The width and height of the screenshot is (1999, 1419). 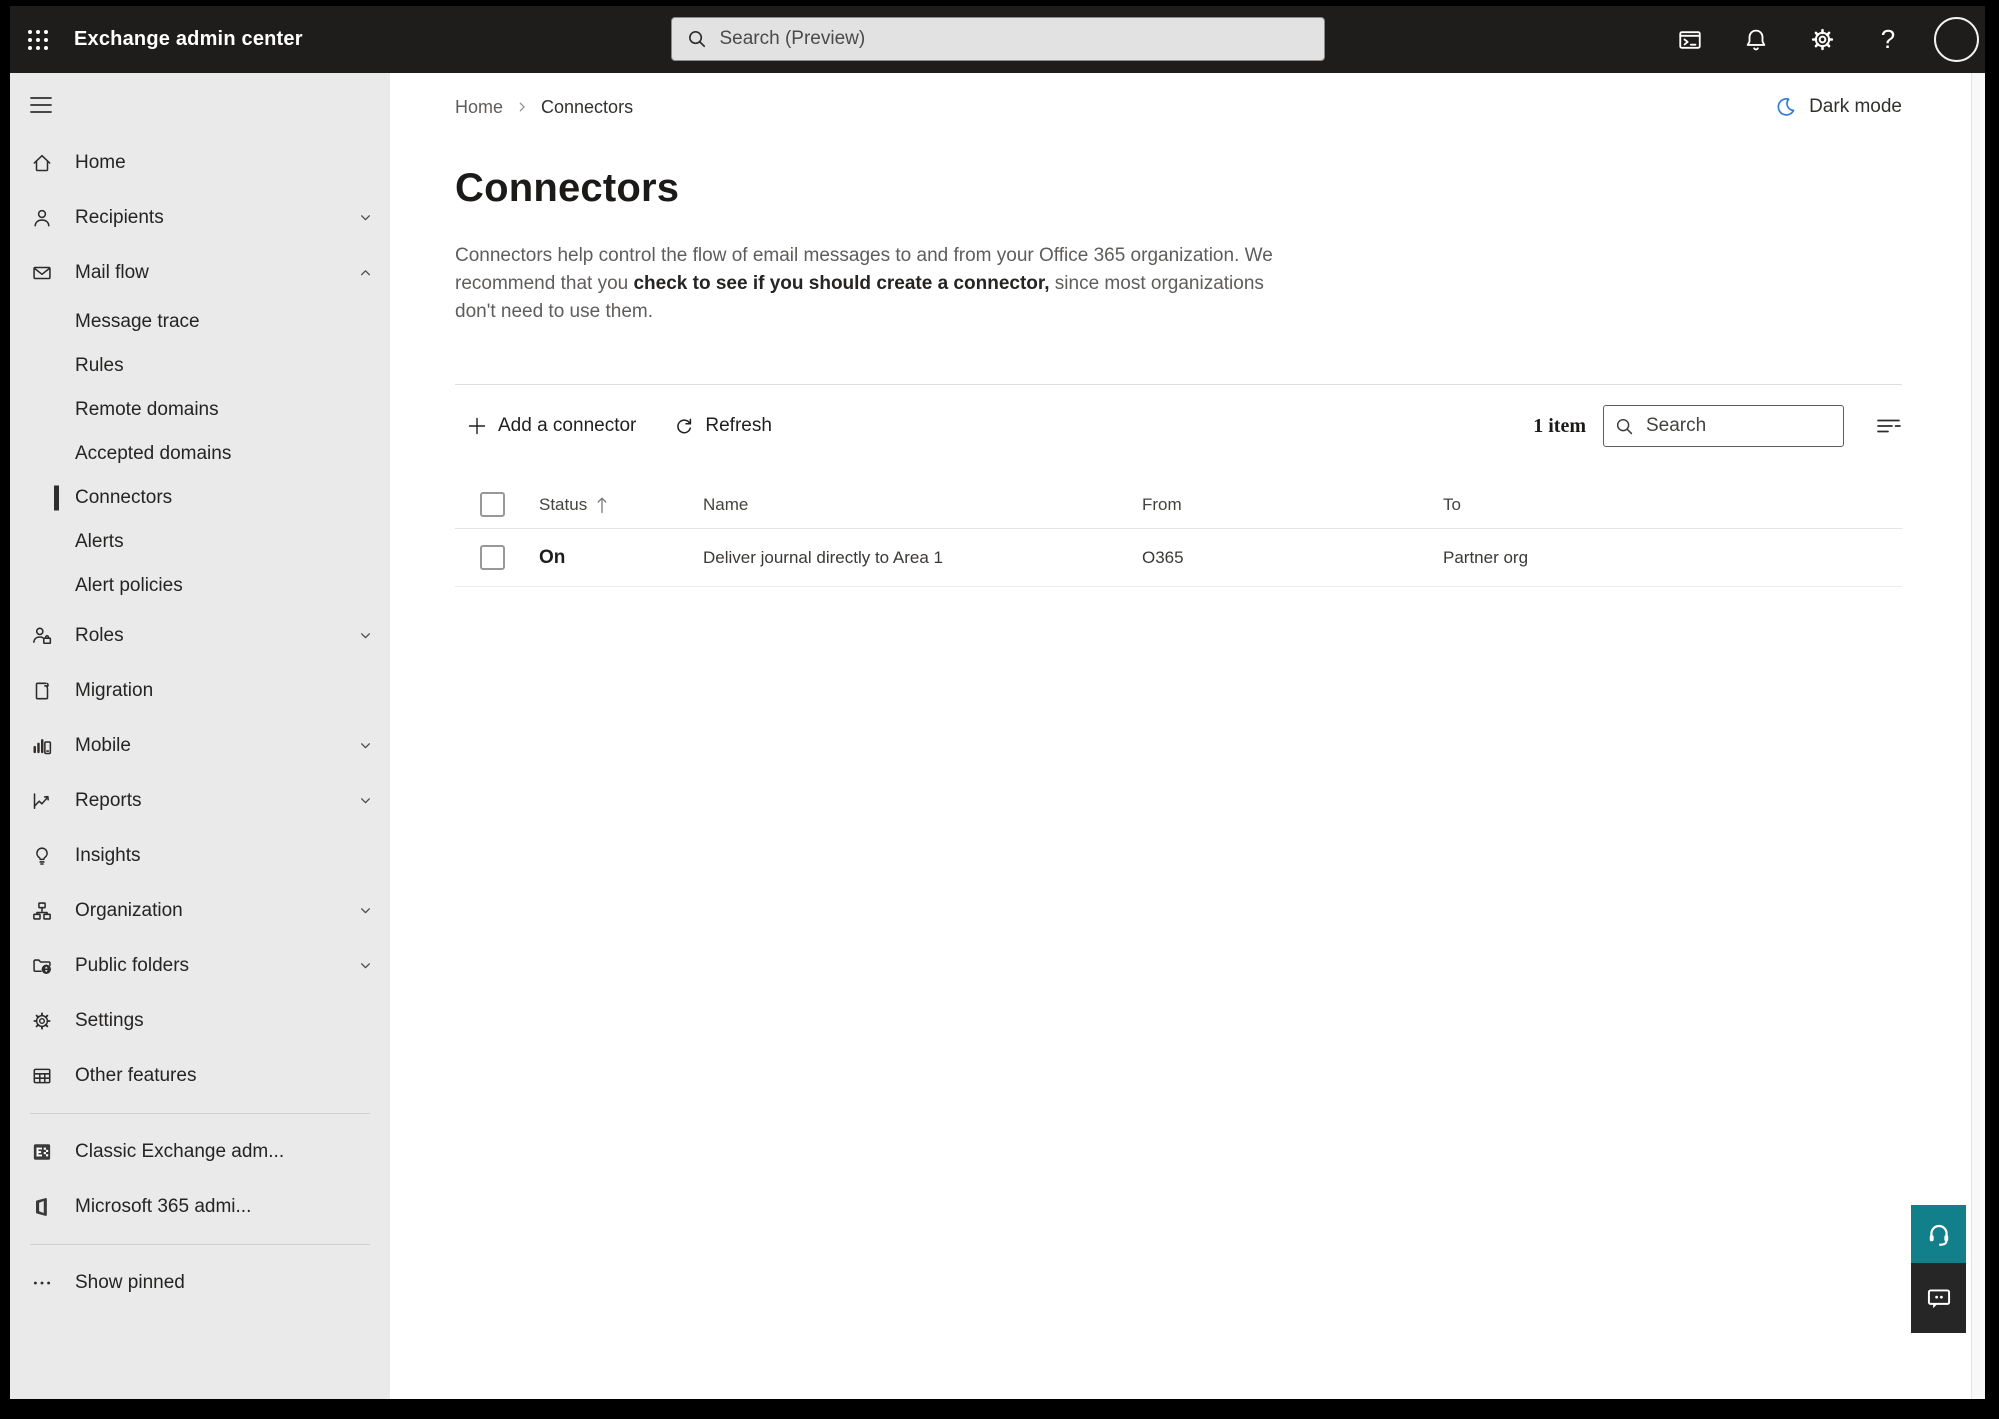 What do you see at coordinates (200, 162) in the screenshot?
I see `sidebar-item-home: Home` at bounding box center [200, 162].